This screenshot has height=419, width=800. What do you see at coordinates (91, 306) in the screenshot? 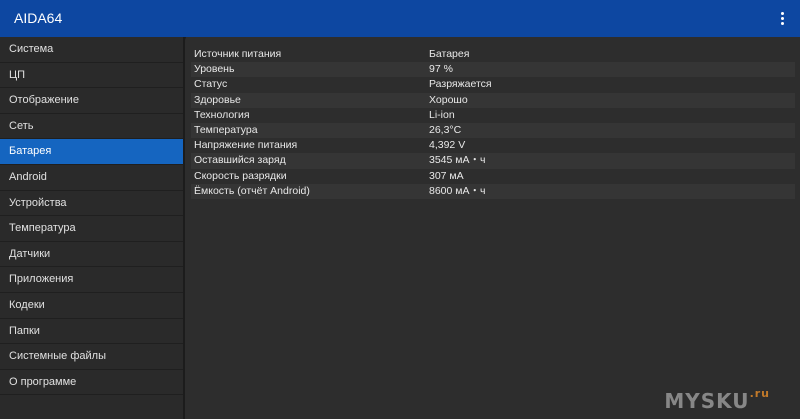
I see `sidebar-item-codecs: Кодеки` at bounding box center [91, 306].